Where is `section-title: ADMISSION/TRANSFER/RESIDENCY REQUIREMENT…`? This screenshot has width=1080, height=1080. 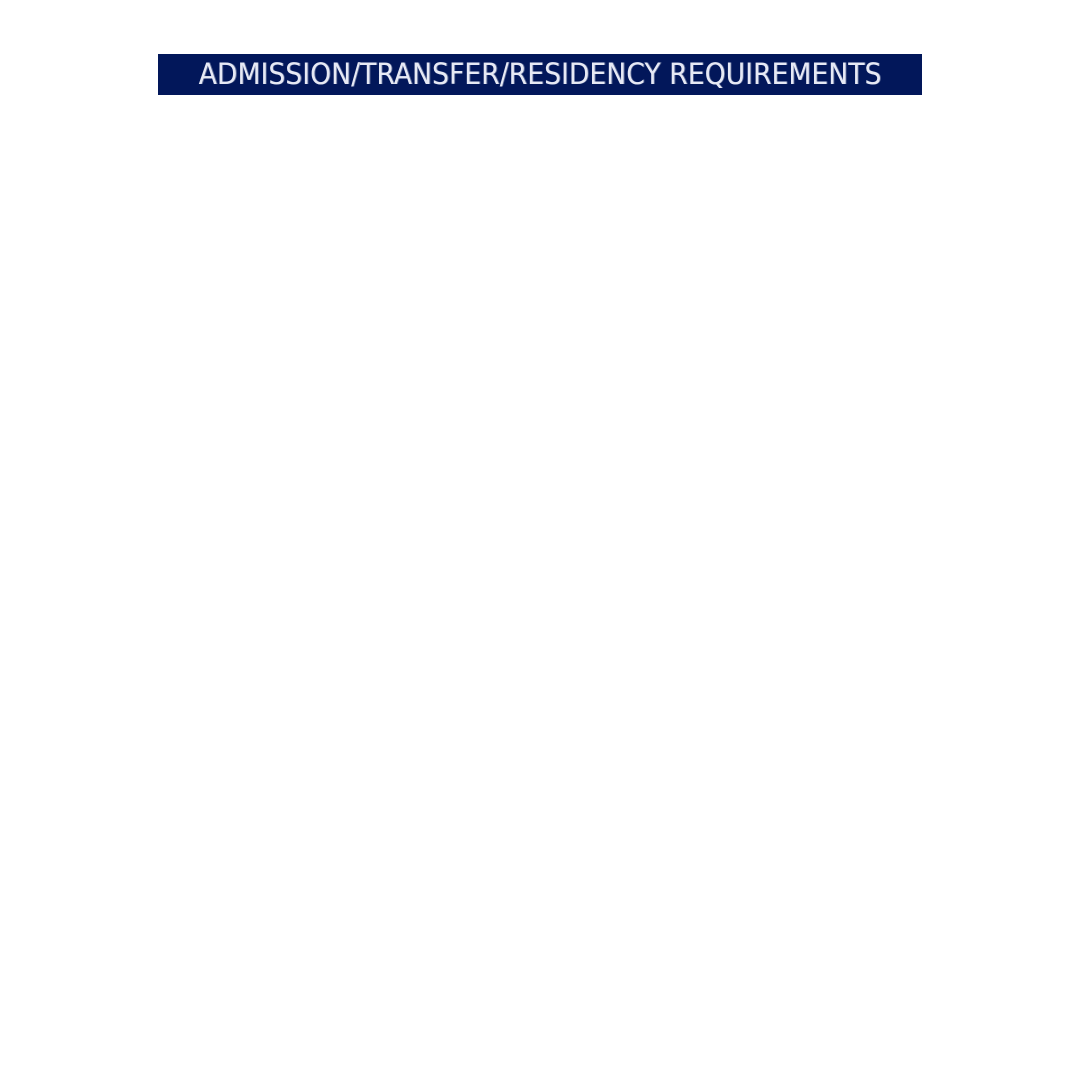
section-title: ADMISSION/TRANSFER/RESIDENCY REQUIREMENT… is located at coordinates (540, 74).